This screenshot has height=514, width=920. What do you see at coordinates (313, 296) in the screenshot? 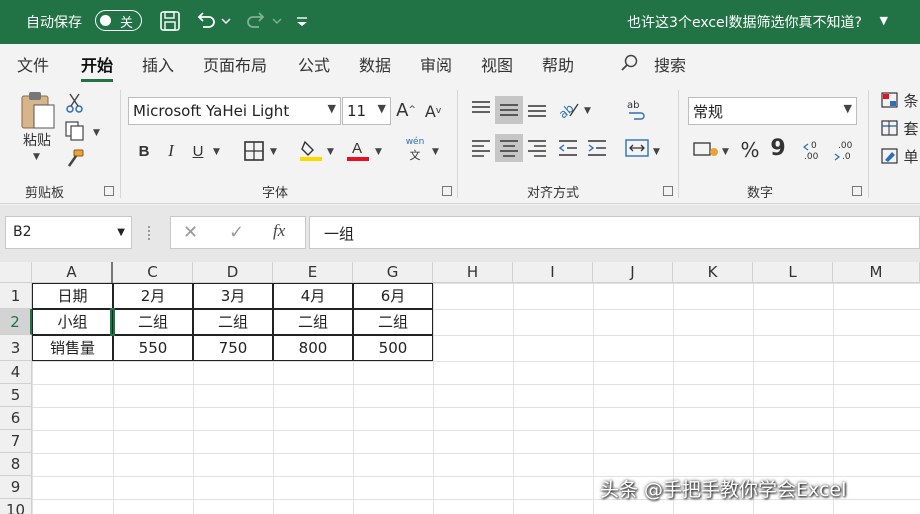
I see `cell-e1: 4月` at bounding box center [313, 296].